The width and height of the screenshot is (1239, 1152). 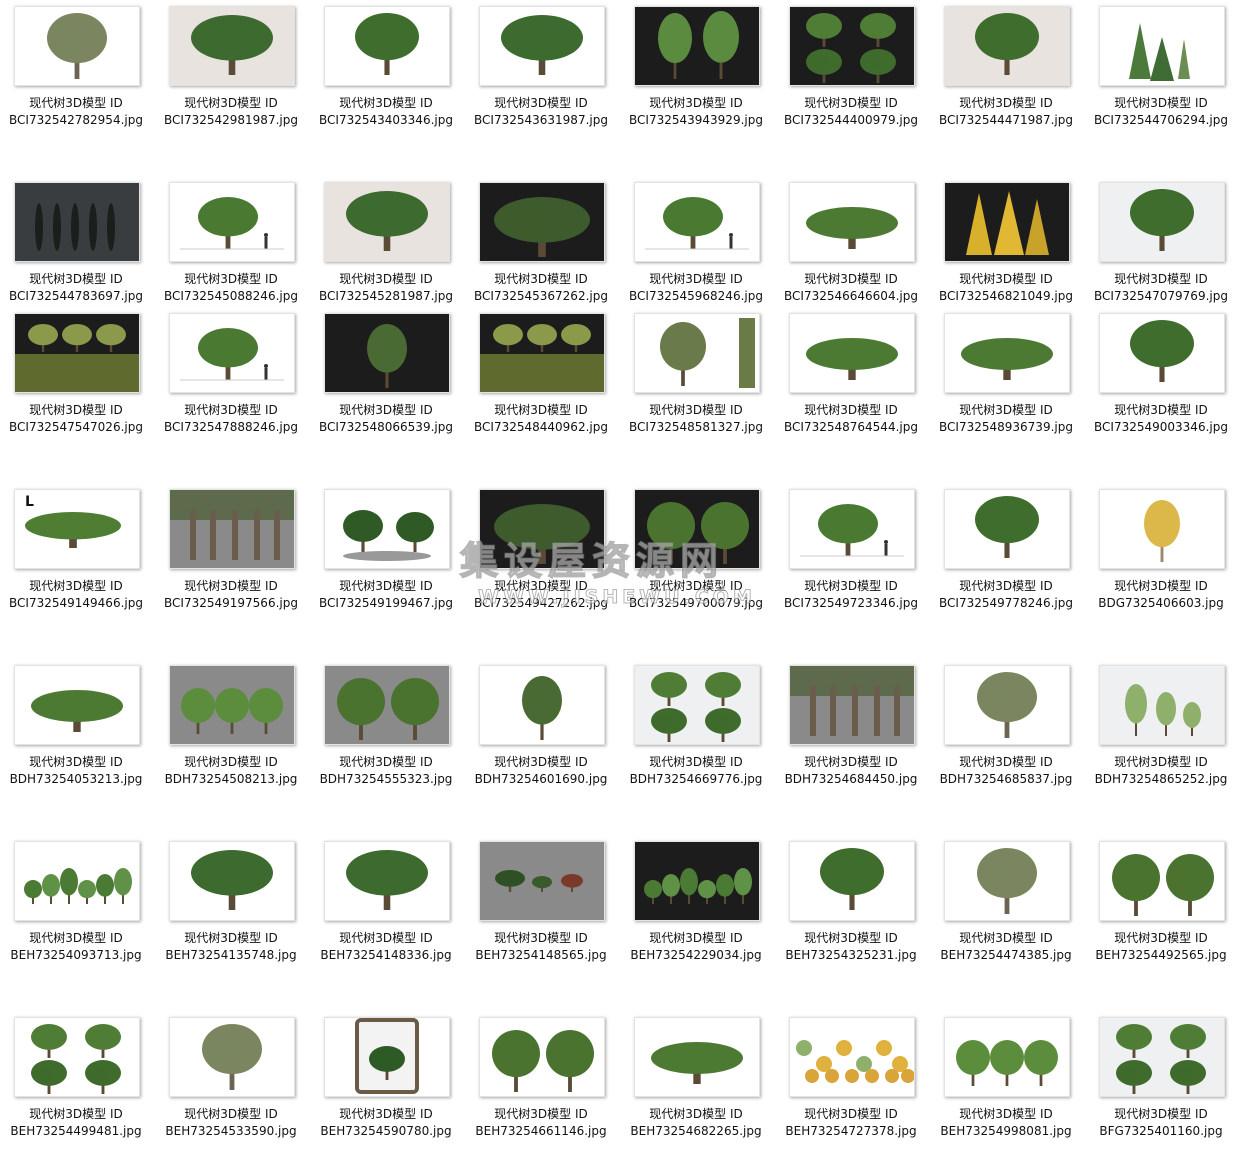 What do you see at coordinates (541, 595) in the screenshot?
I see `file-name-label: 现代树3D模型 ID BCI732549427262.jpg` at bounding box center [541, 595].